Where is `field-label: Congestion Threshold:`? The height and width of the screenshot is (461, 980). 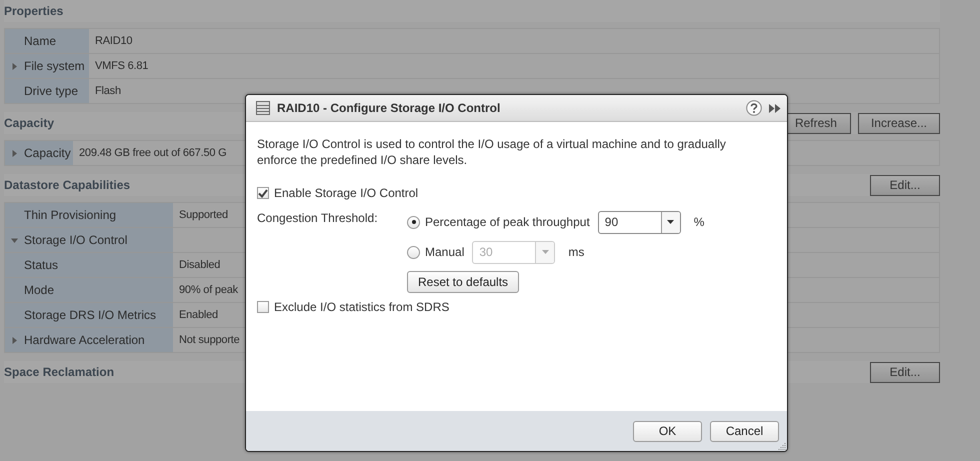
field-label: Congestion Threshold: is located at coordinates (317, 218).